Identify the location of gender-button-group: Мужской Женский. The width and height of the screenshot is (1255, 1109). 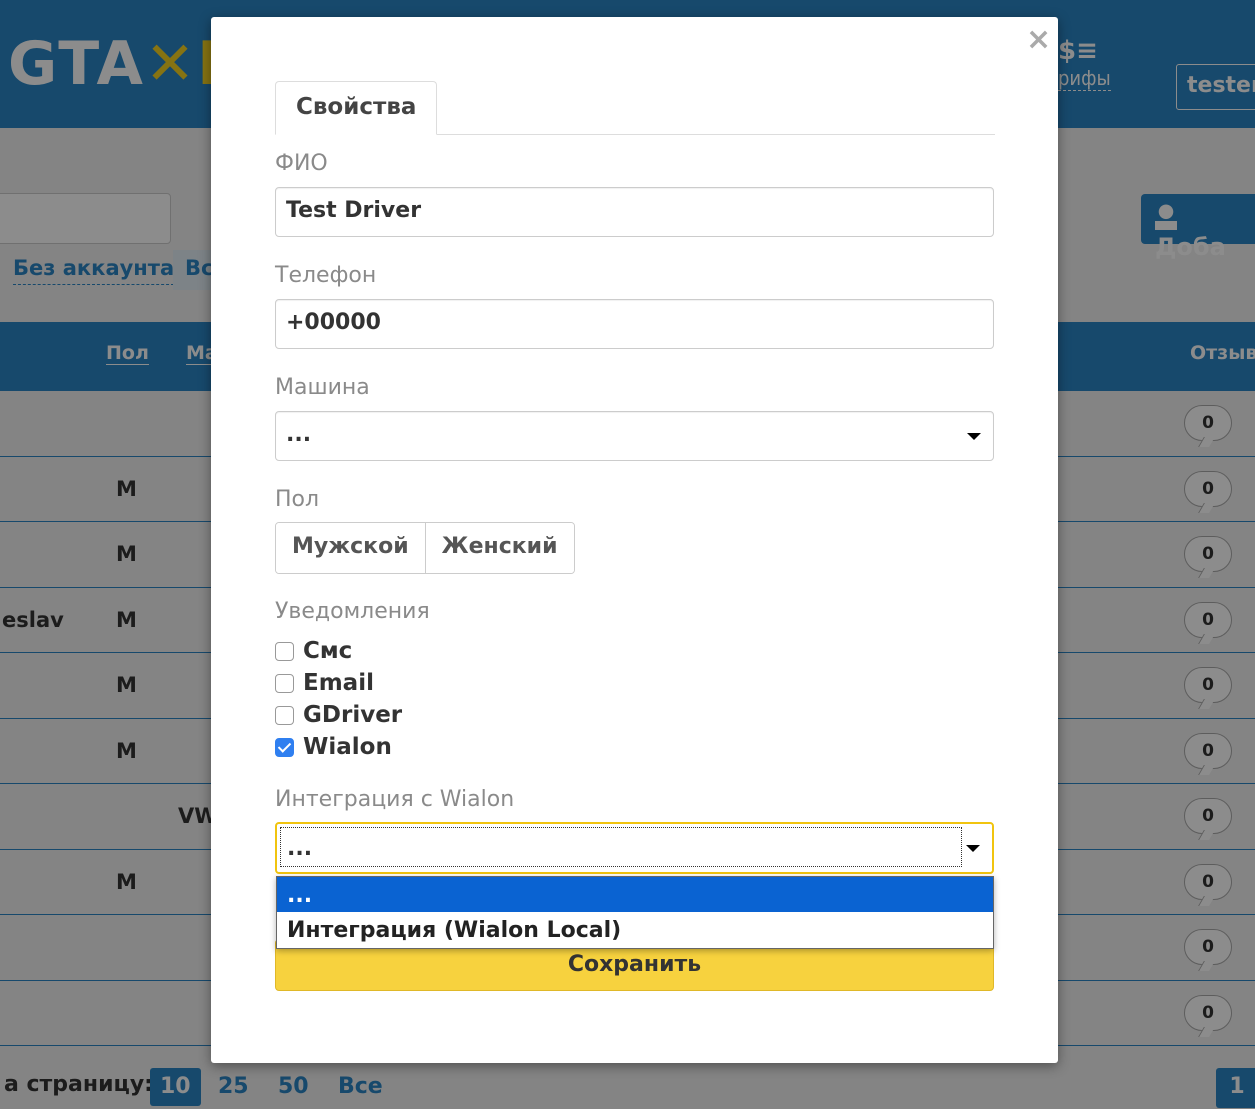
(425, 548).